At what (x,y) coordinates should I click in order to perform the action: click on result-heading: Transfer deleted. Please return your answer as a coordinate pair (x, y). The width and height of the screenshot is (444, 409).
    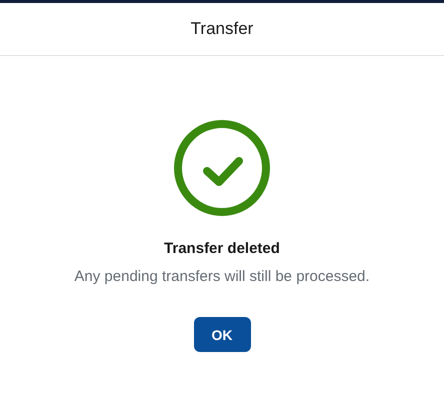
    Looking at the image, I should click on (222, 248).